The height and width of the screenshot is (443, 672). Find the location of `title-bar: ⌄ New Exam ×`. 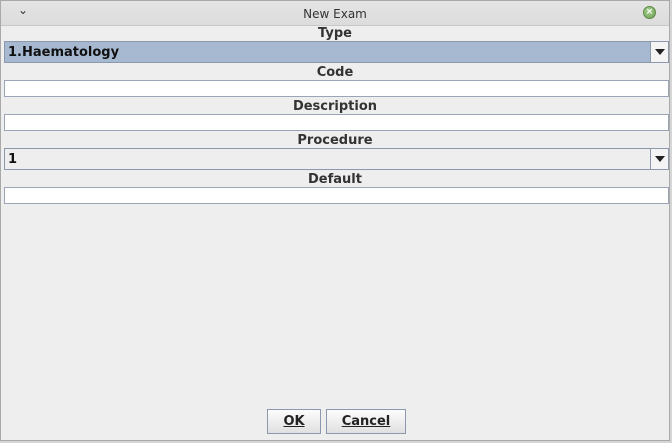

title-bar: ⌄ New Exam × is located at coordinates (335, 13).